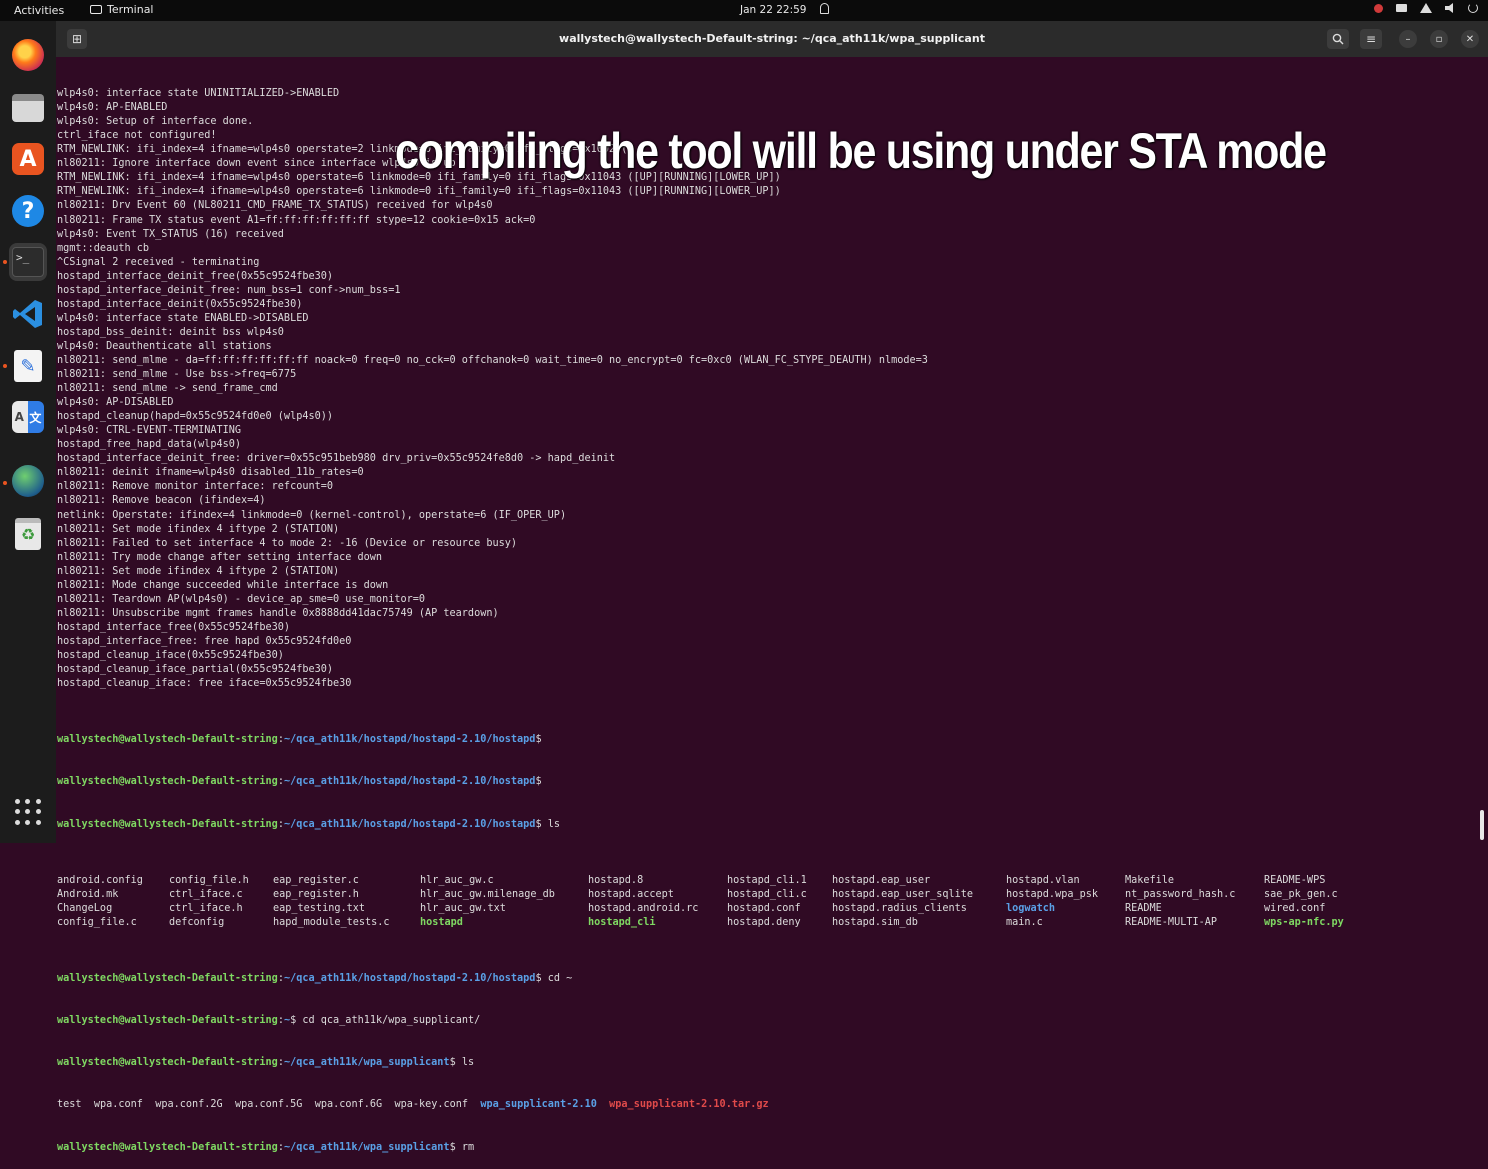  Describe the element at coordinates (170, 234) in the screenshot. I see `log-line: wlp4s0: Event TX_STATUS (16) received` at that location.